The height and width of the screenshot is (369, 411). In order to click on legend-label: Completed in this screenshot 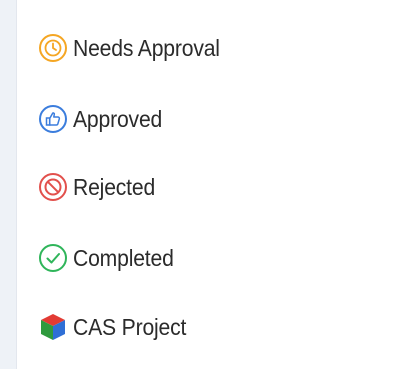, I will do `click(123, 257)`.